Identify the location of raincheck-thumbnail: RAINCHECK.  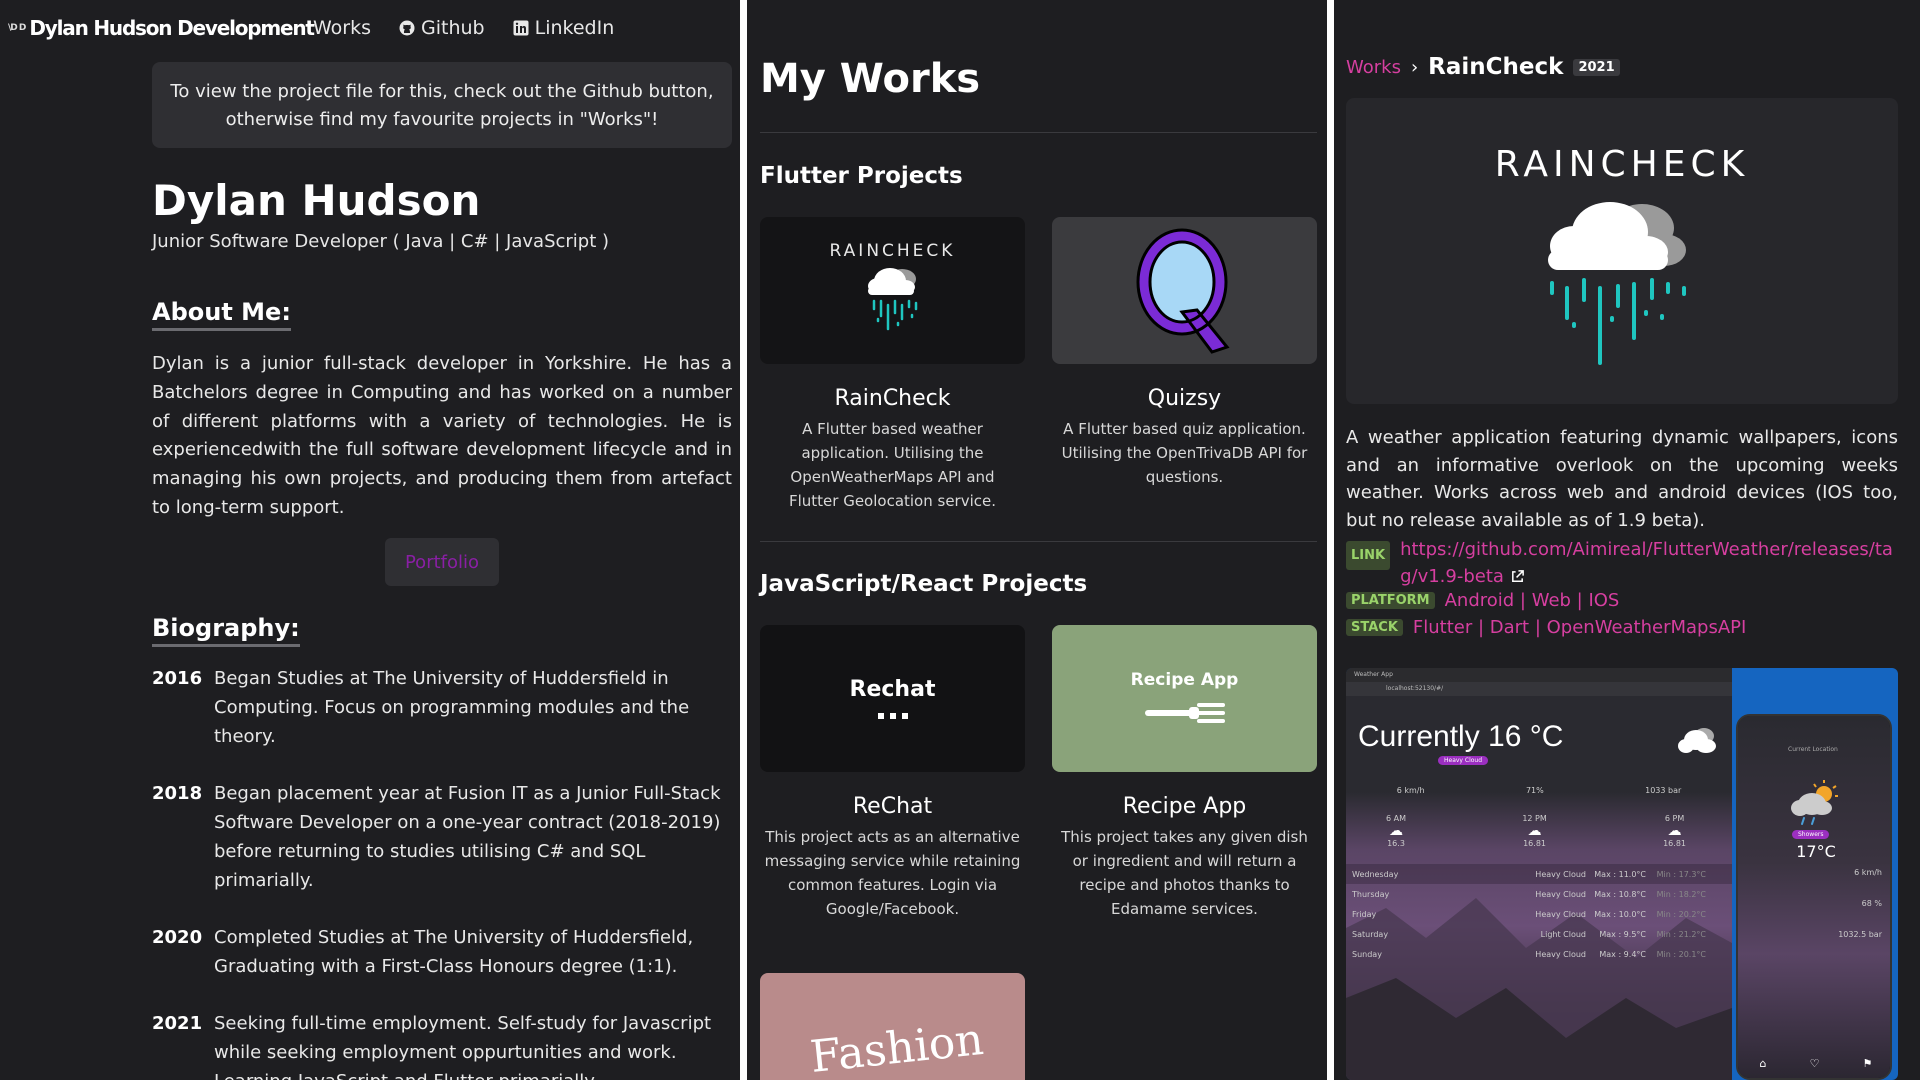
(892, 290).